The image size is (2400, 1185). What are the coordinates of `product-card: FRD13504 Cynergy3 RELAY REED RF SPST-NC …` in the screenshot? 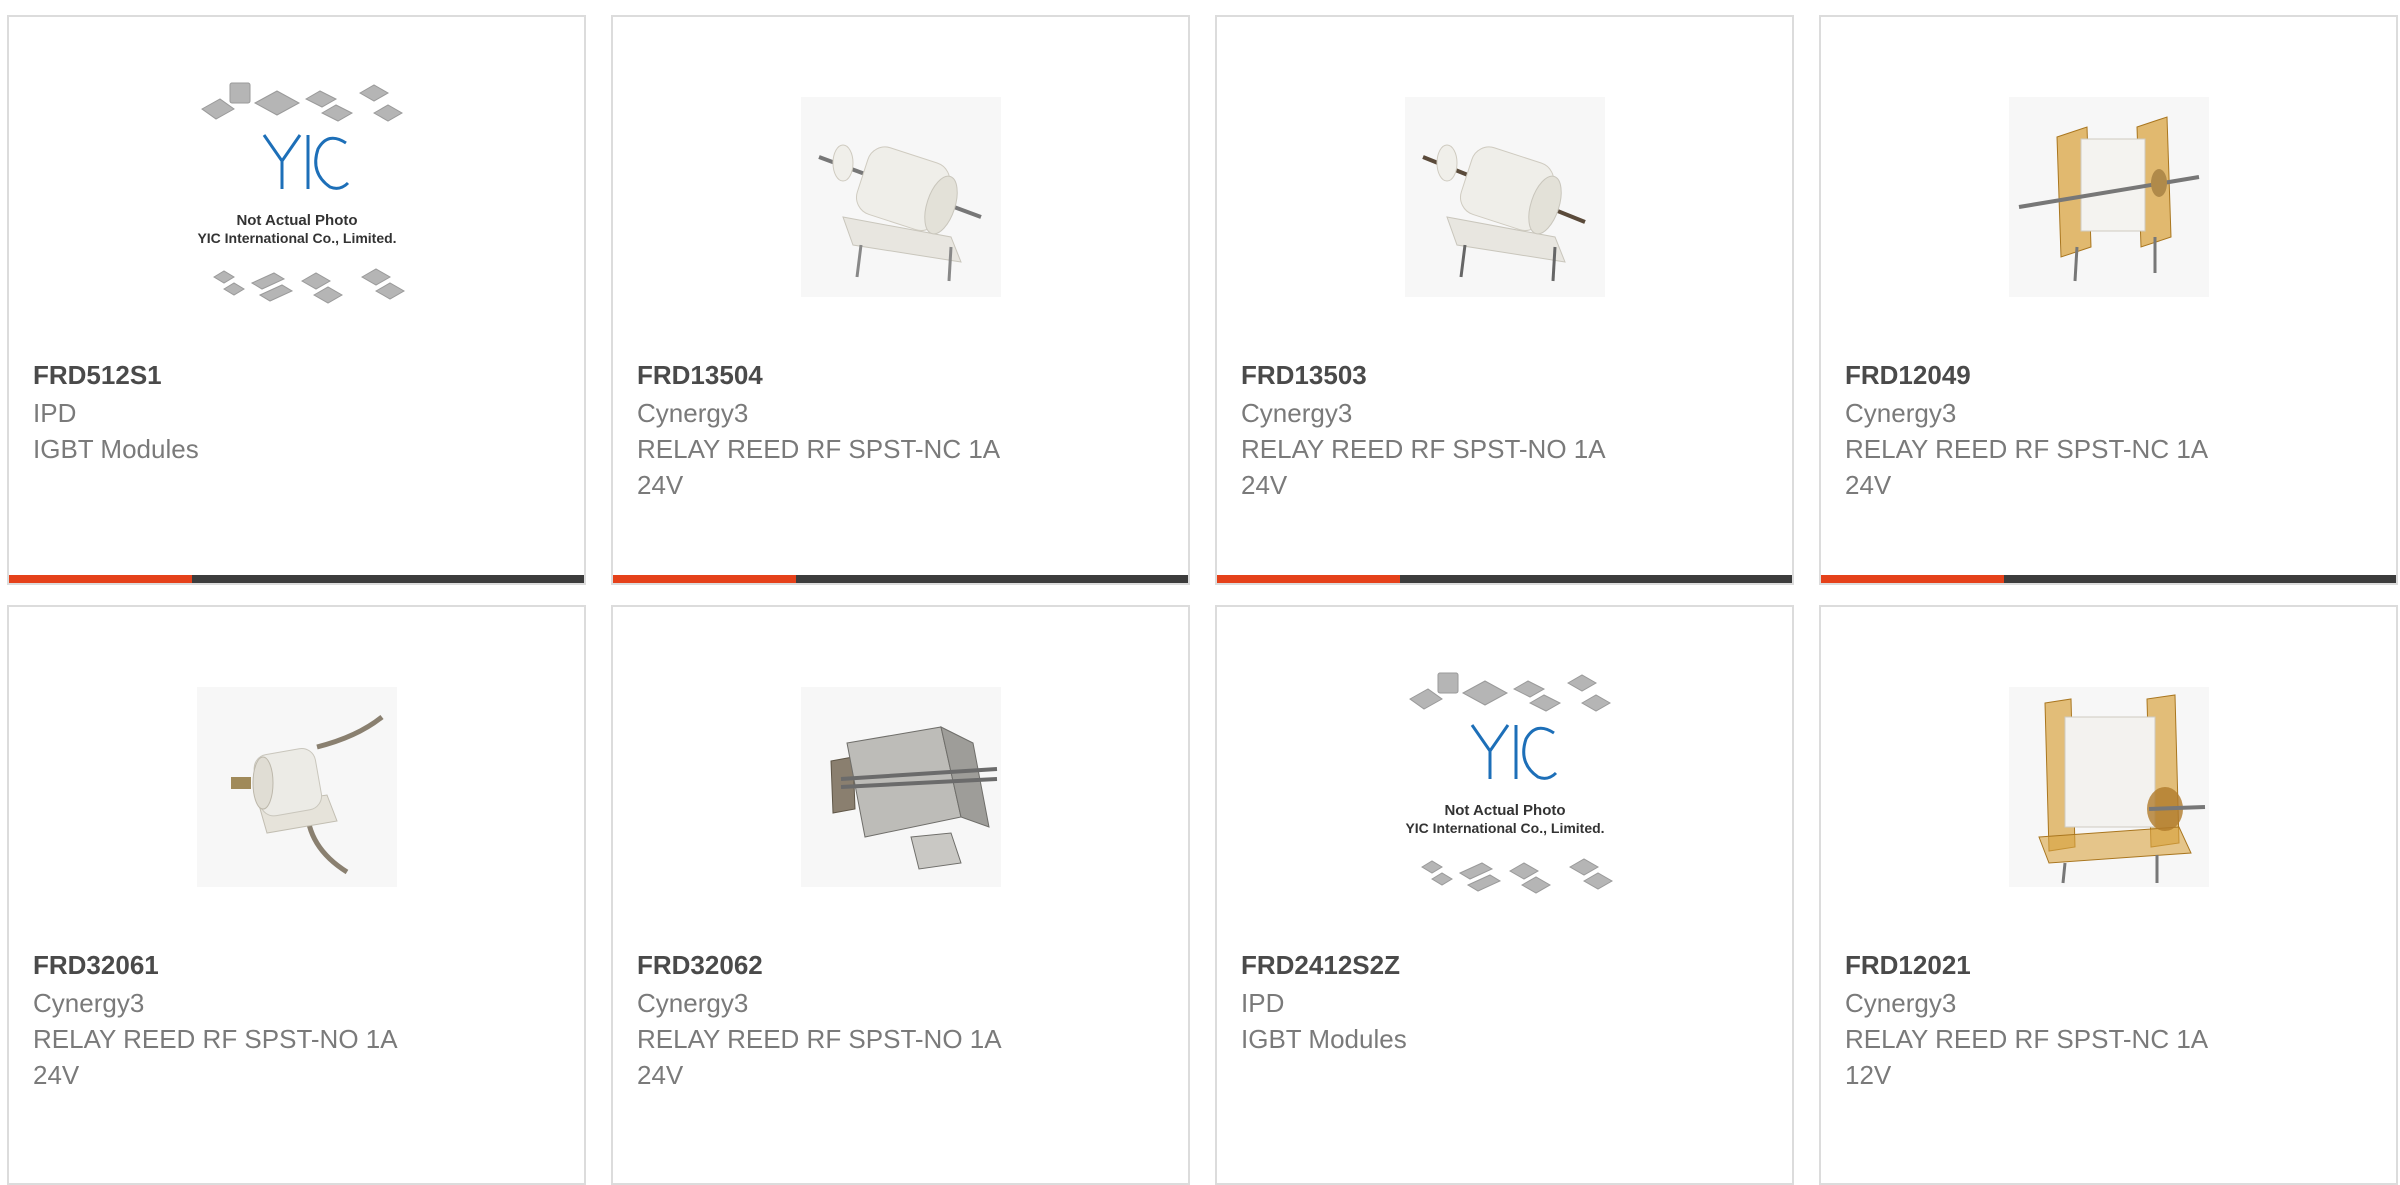 It's located at (900, 300).